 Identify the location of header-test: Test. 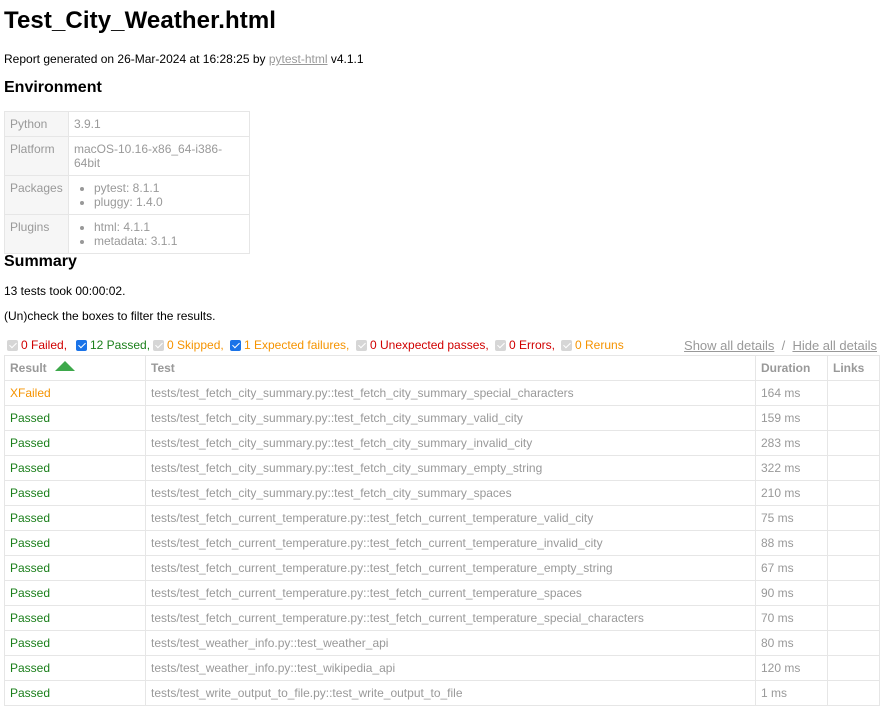
(450, 368).